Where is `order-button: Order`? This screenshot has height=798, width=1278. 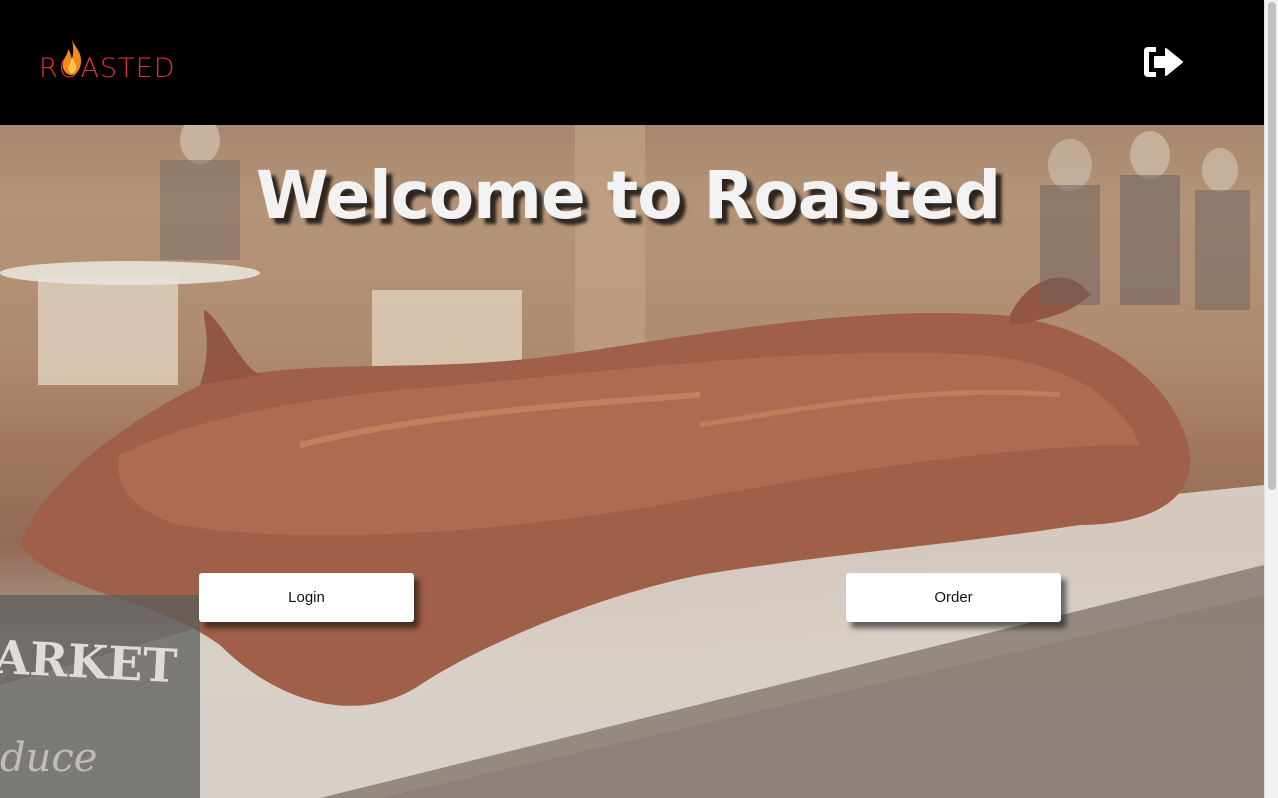 order-button: Order is located at coordinates (953, 597).